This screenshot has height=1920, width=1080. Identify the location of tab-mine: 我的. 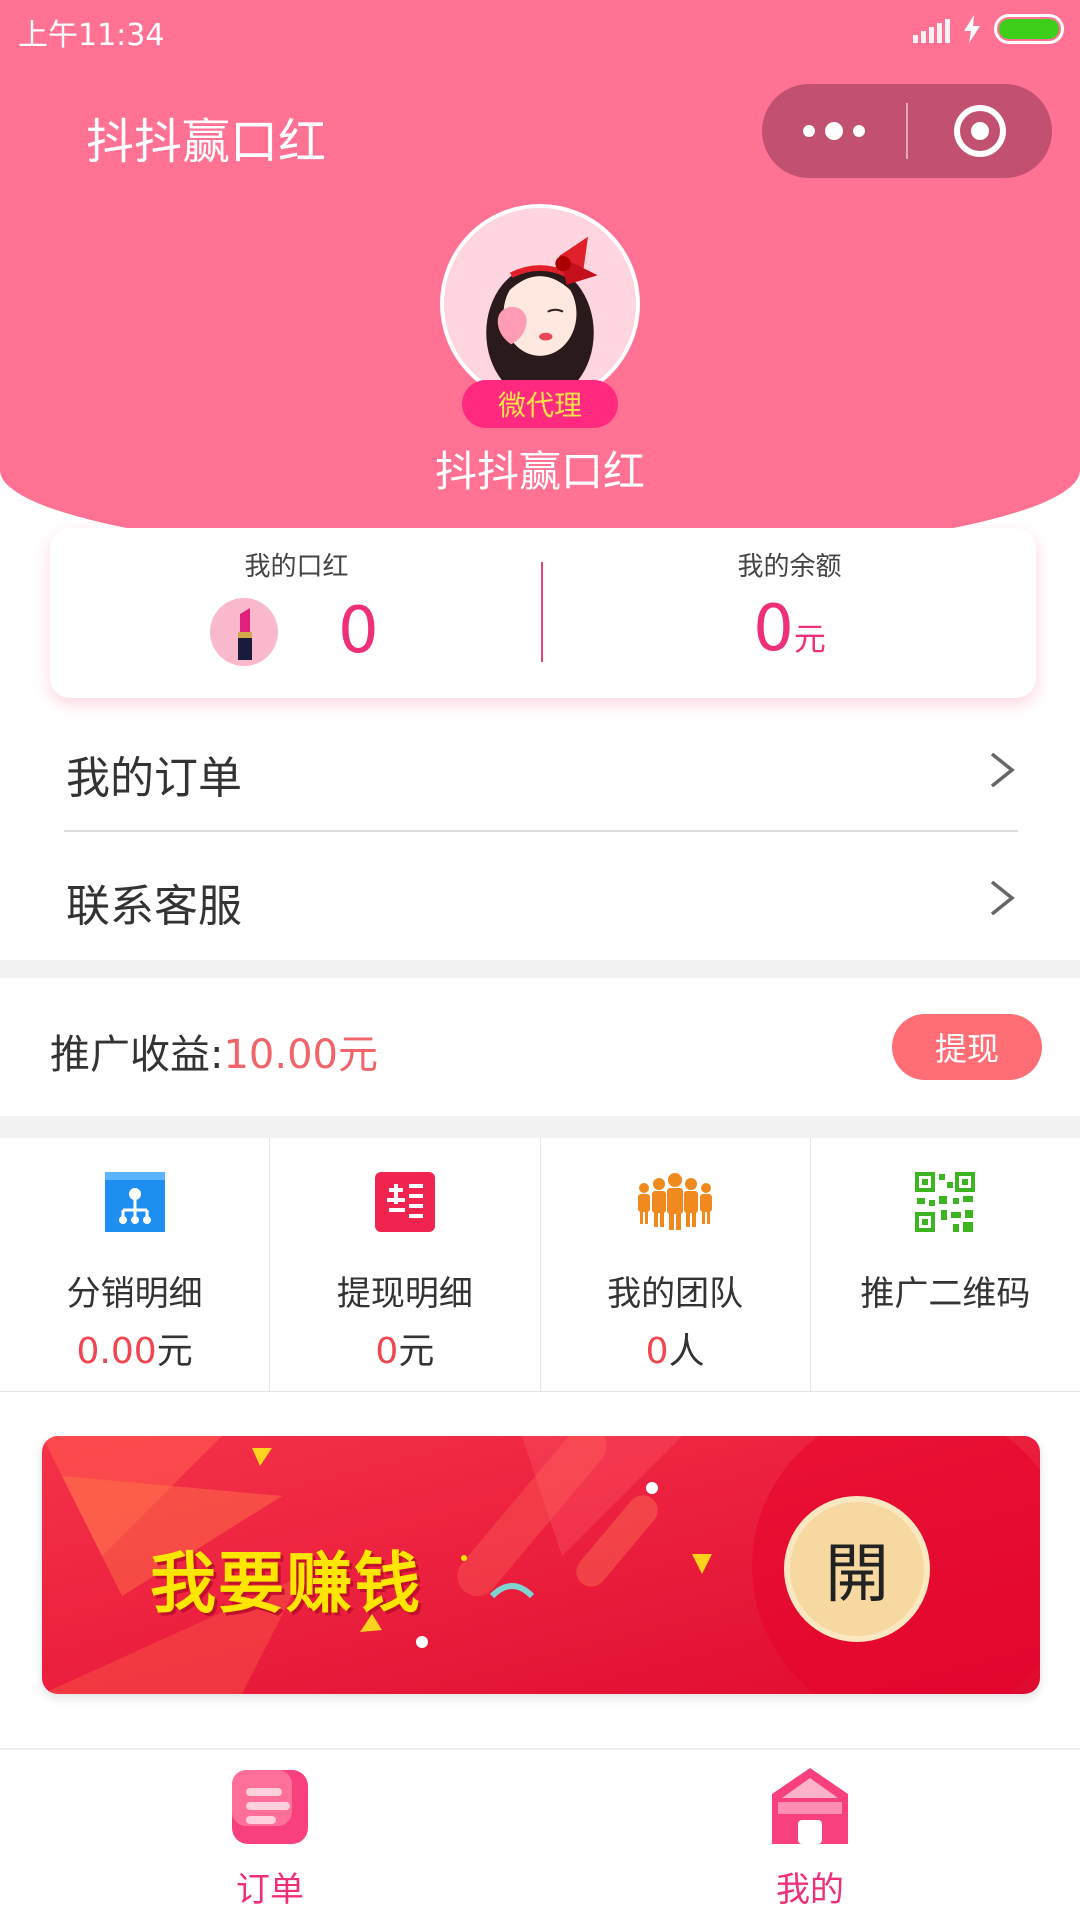
(810, 1835).